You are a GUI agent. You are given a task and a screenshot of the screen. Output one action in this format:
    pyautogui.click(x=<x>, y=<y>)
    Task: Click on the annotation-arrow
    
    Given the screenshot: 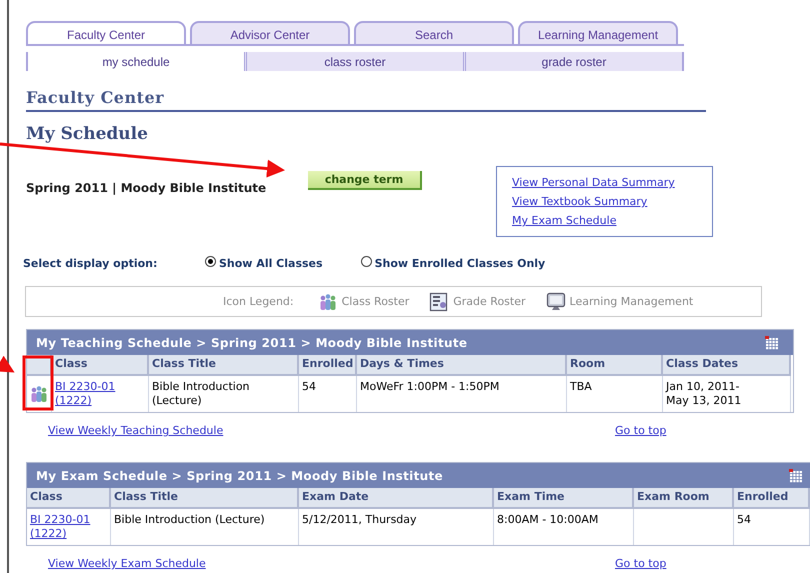 What is the action you would take?
    pyautogui.click(x=7, y=364)
    